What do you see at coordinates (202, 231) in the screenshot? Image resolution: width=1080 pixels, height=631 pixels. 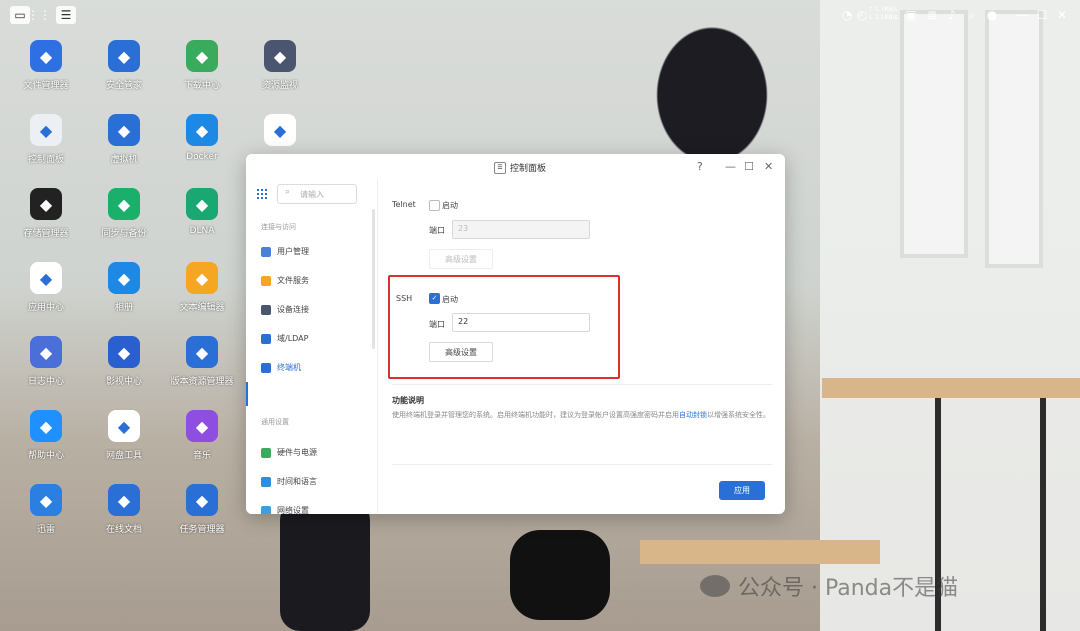 I see `desktop-app-label: DLNA` at bounding box center [202, 231].